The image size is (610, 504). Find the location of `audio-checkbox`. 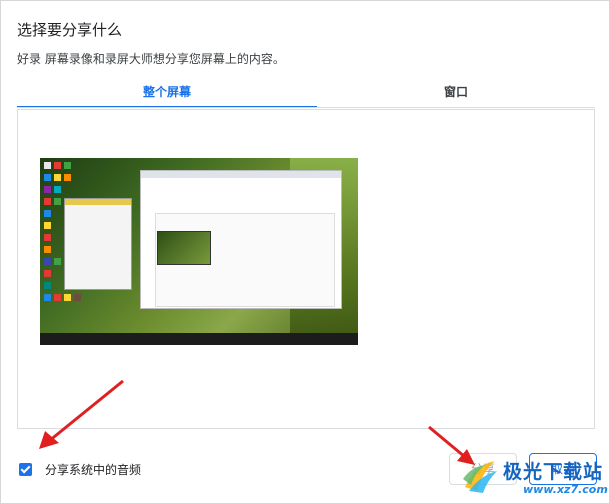

audio-checkbox is located at coordinates (25, 469).